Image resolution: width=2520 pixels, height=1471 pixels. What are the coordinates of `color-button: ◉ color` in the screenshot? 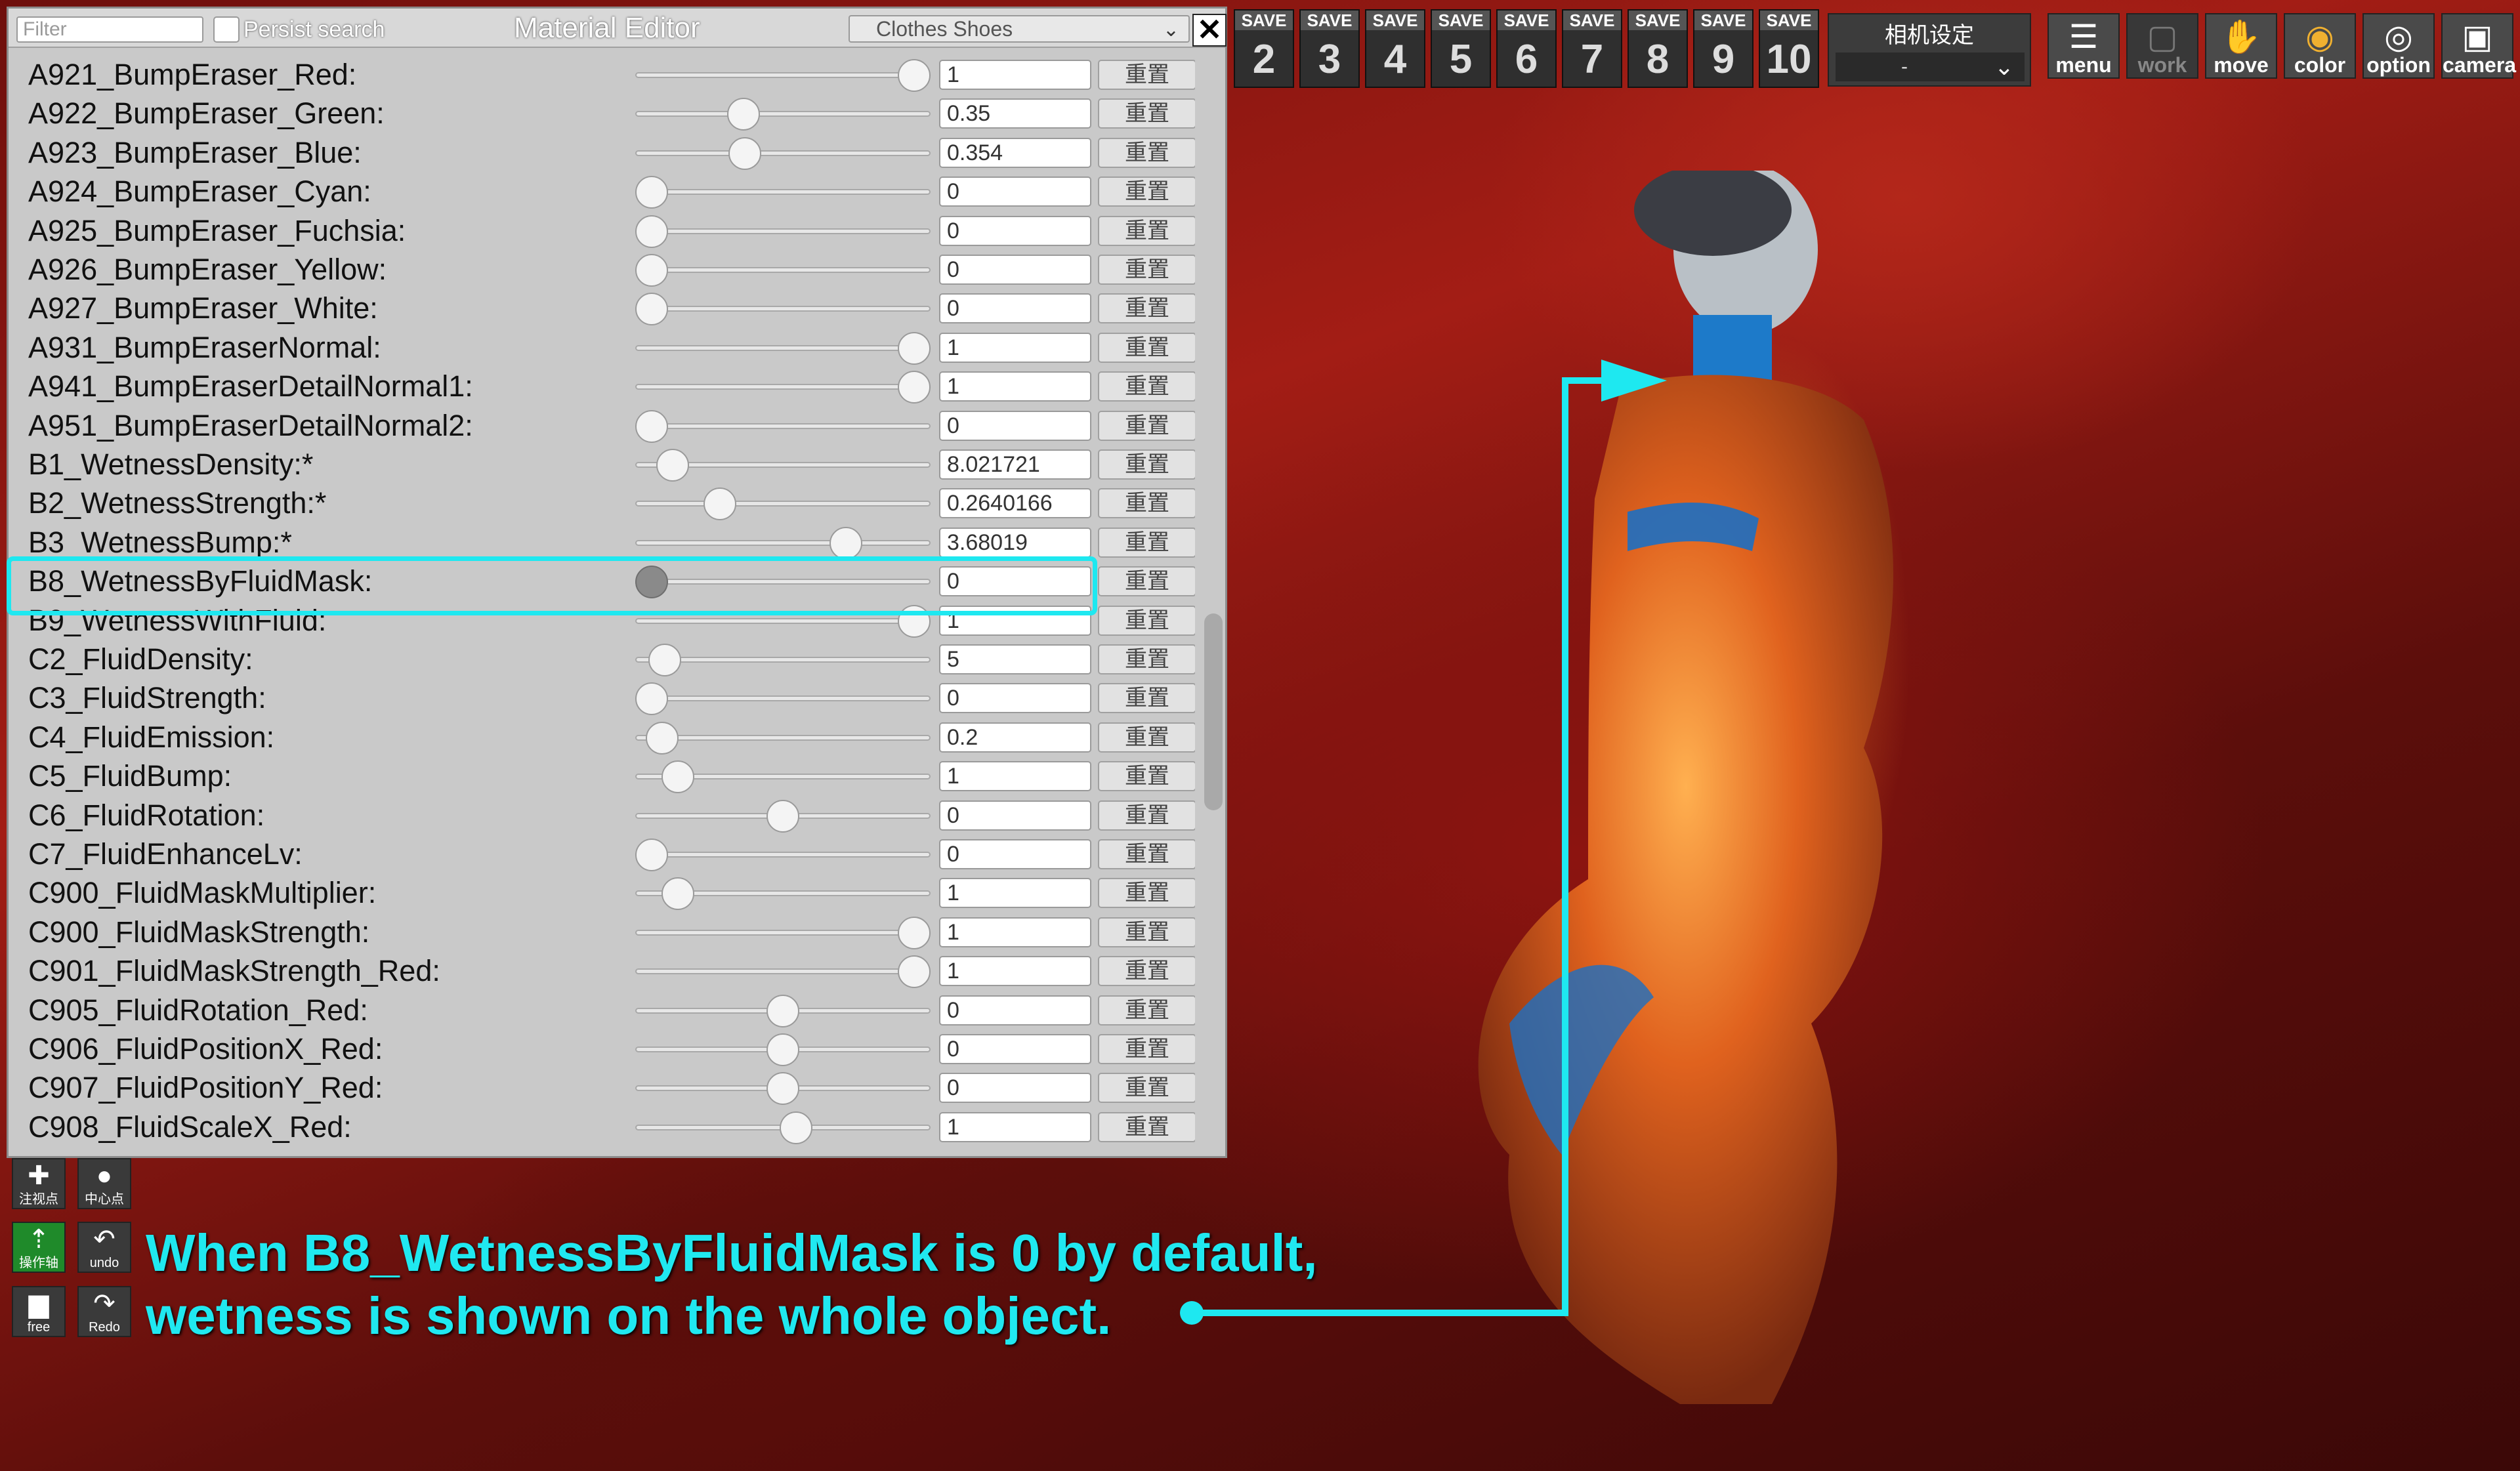 It's located at (2320, 46).